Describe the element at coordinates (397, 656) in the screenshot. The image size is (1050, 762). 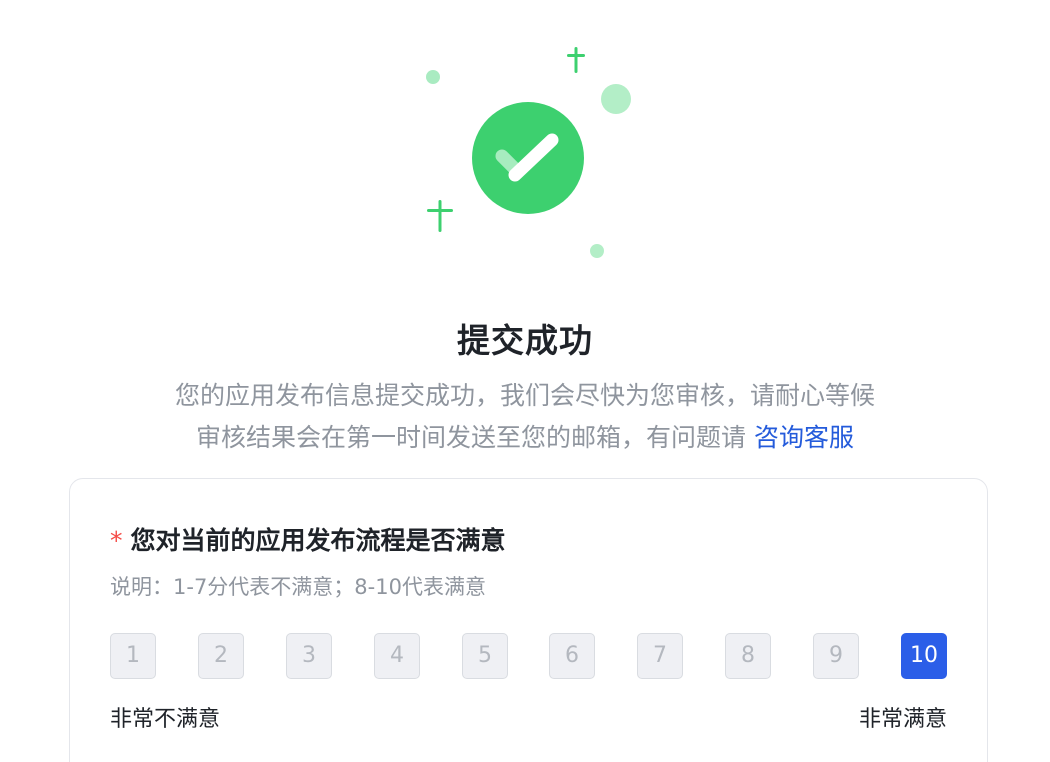
I see `score-option-4: 4` at that location.